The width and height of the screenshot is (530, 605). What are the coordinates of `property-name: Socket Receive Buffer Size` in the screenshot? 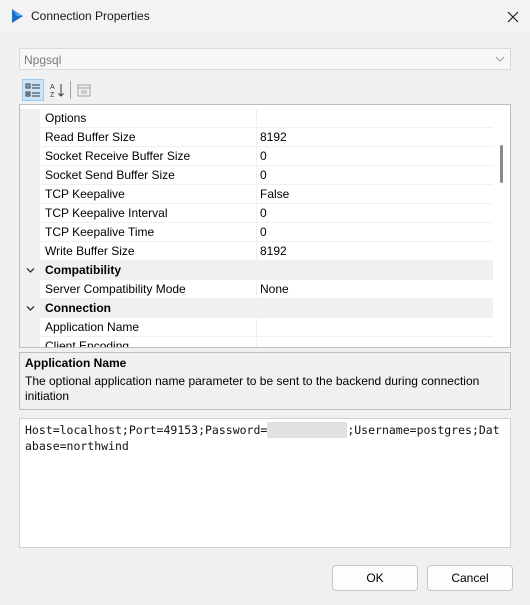 It's located at (148, 156).